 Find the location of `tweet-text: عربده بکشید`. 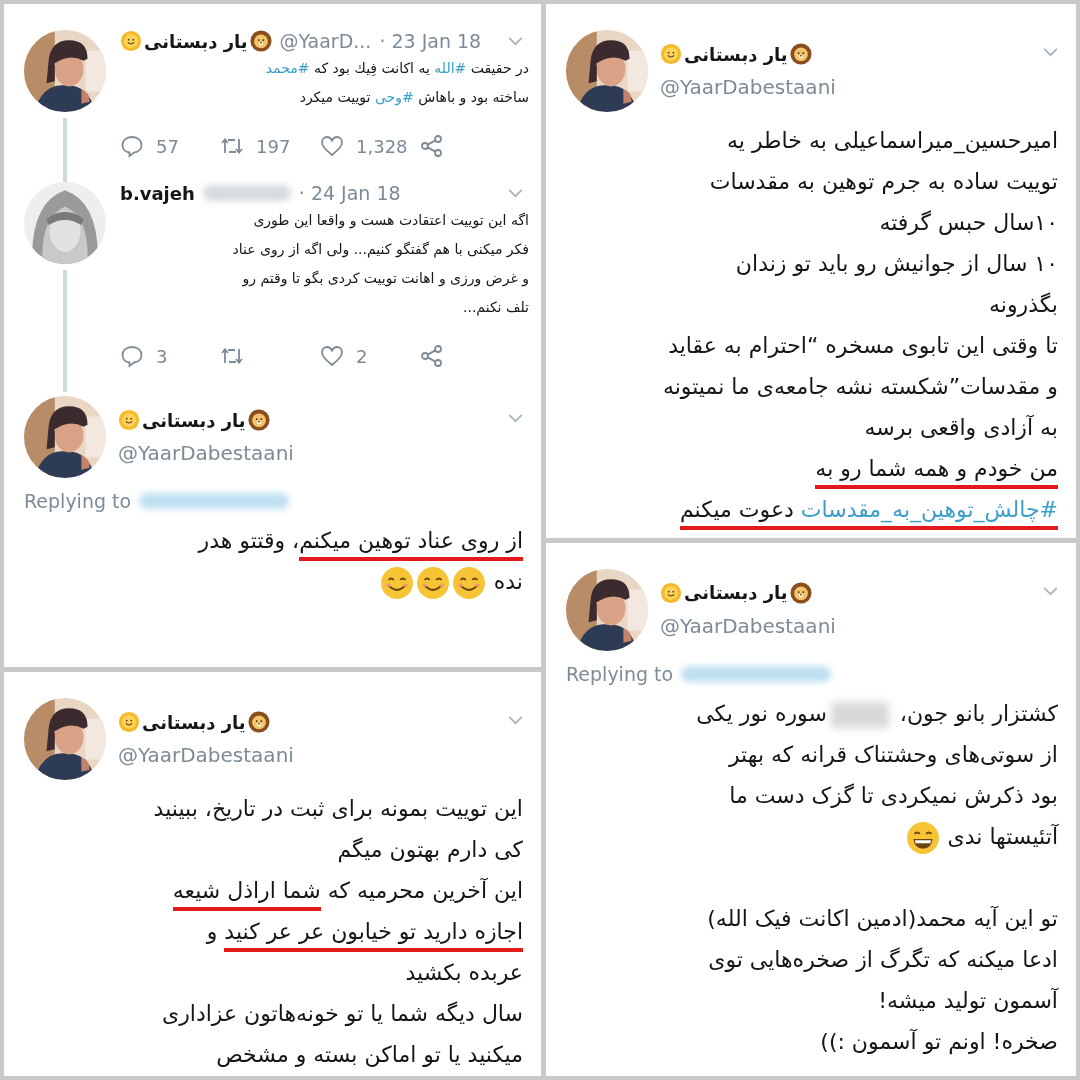

tweet-text: عربده بکشید is located at coordinates (464, 972).